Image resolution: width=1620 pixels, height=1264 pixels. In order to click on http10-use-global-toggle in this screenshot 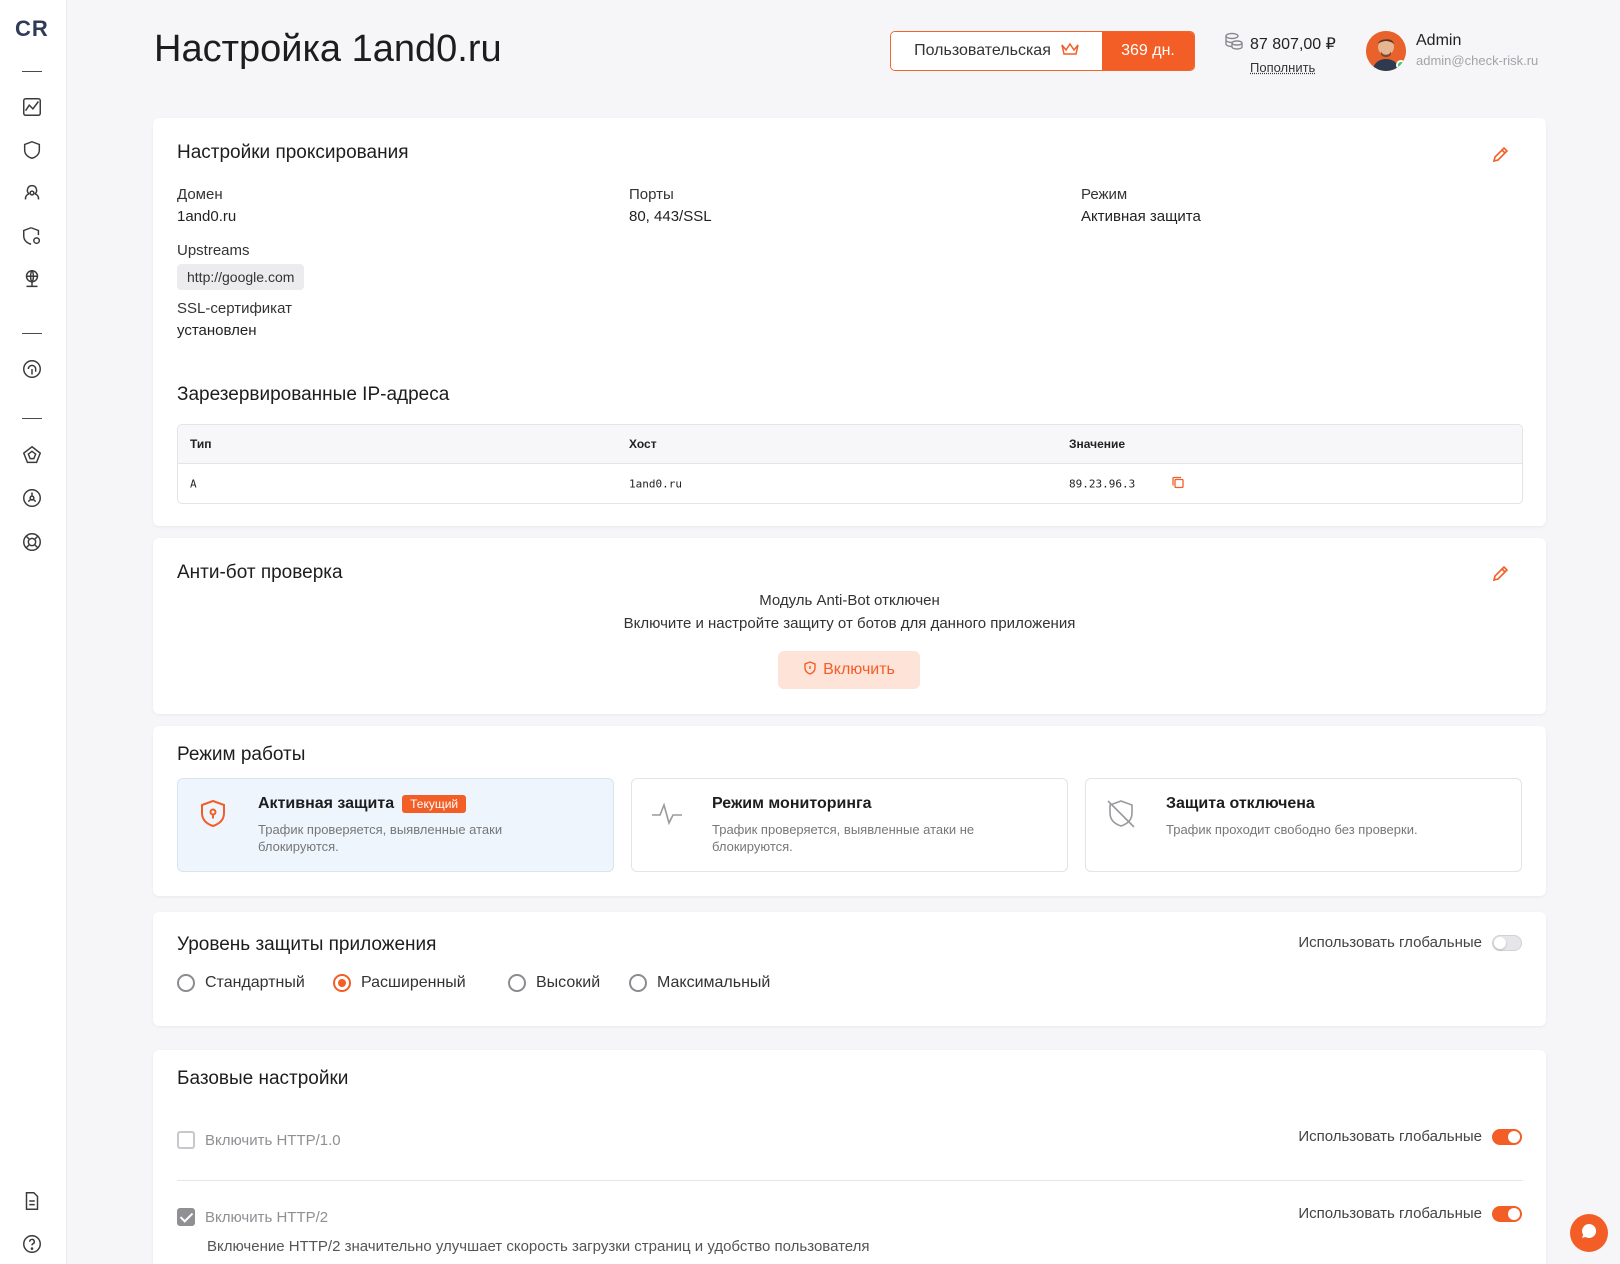, I will do `click(1507, 1136)`.